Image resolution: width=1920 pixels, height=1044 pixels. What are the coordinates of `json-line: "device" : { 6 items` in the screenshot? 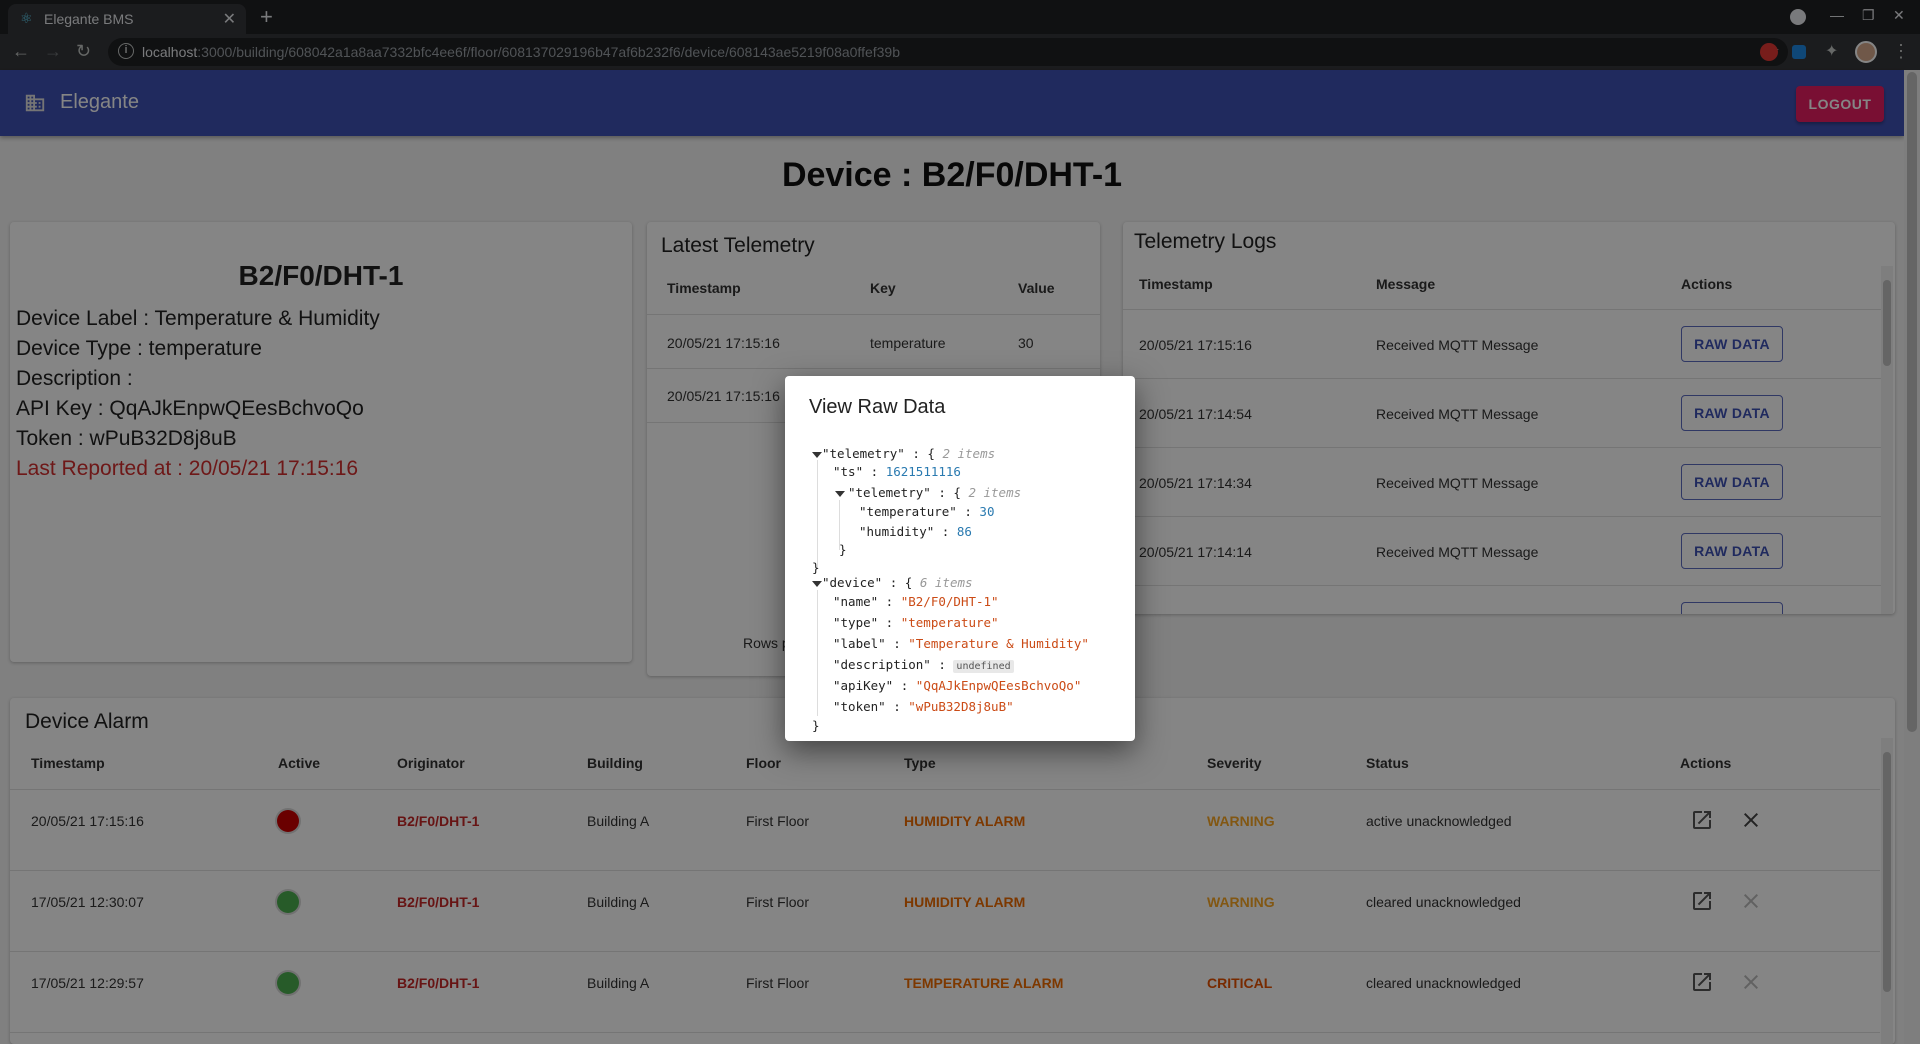 It's located at (897, 582).